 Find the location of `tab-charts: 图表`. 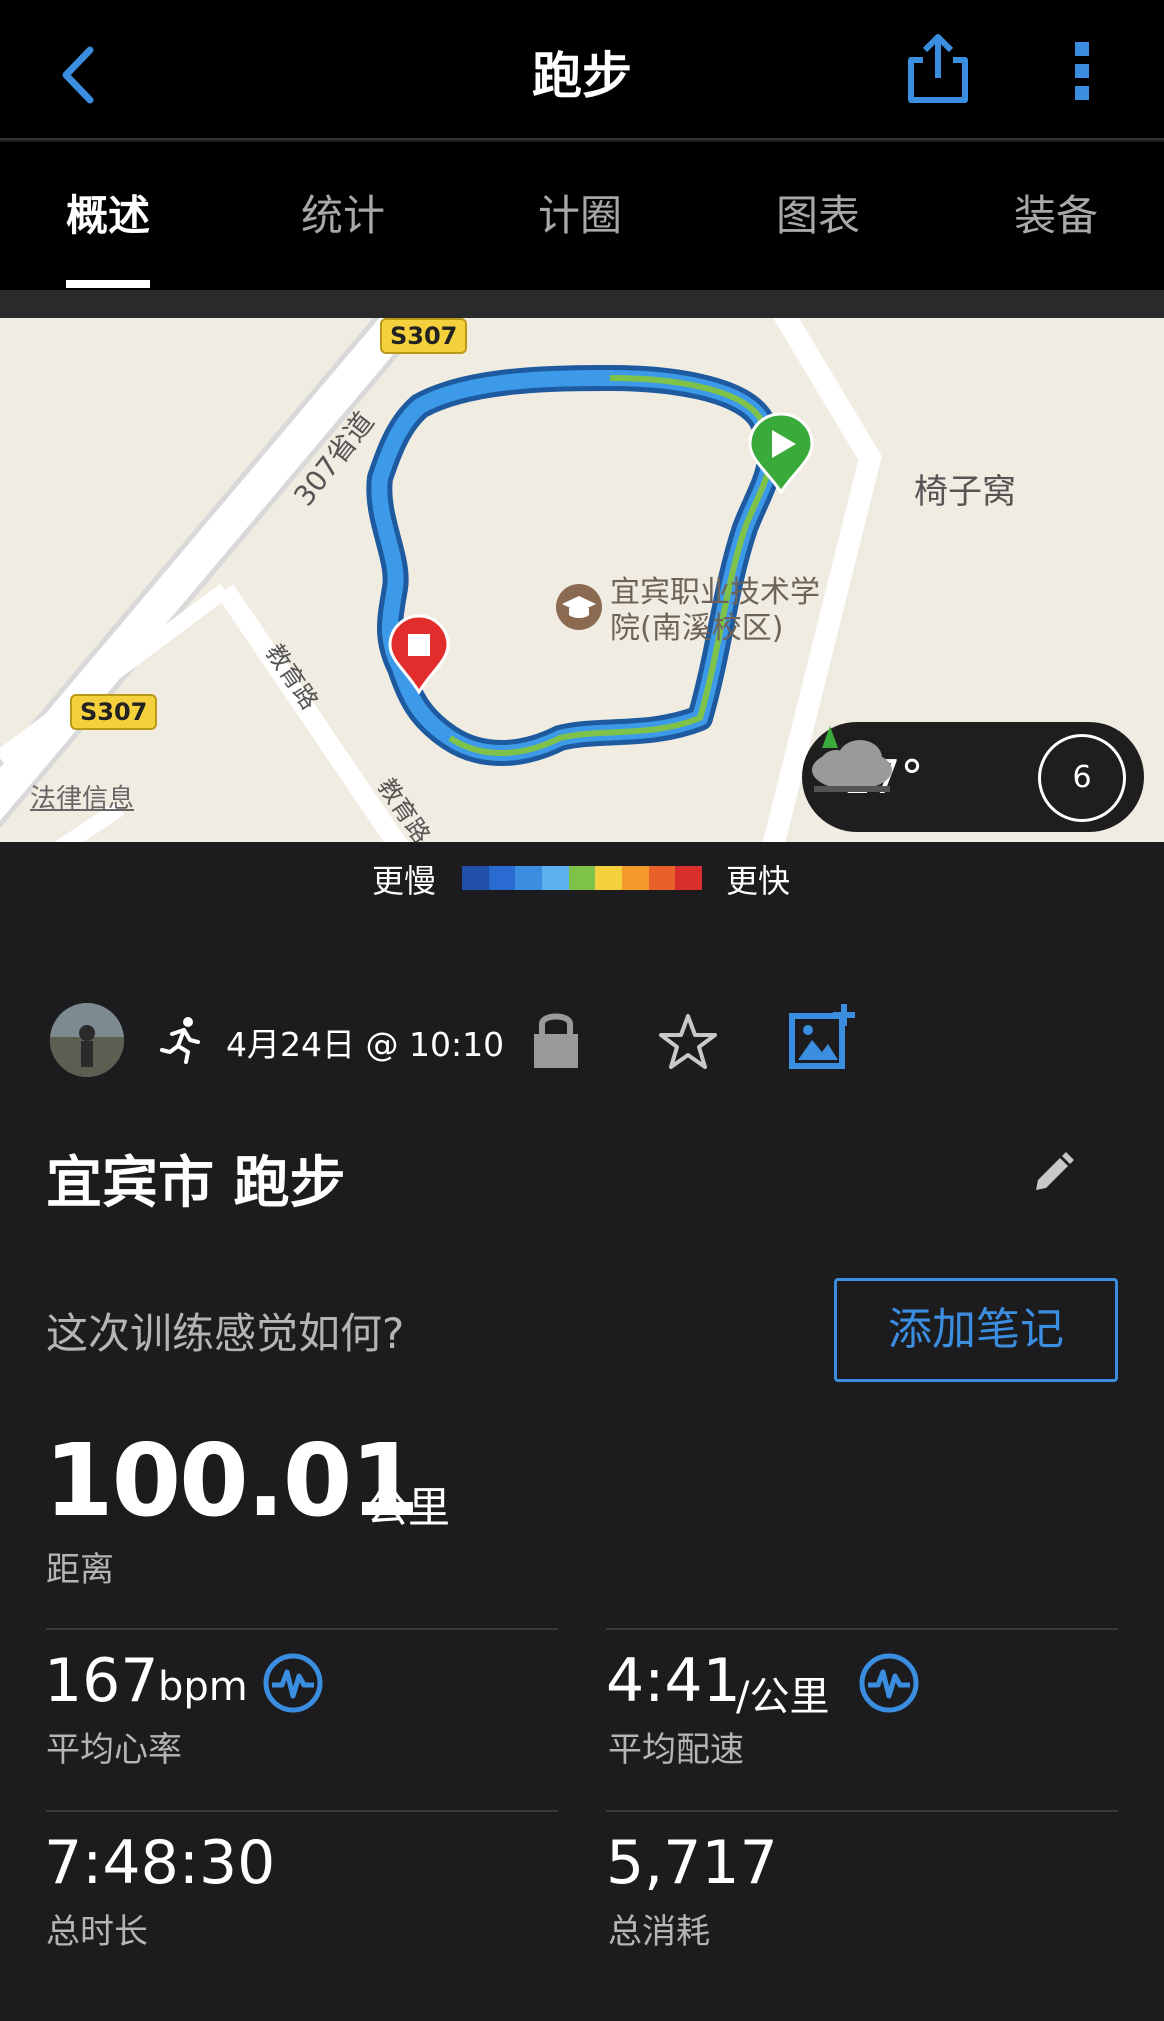

tab-charts: 图表 is located at coordinates (818, 216).